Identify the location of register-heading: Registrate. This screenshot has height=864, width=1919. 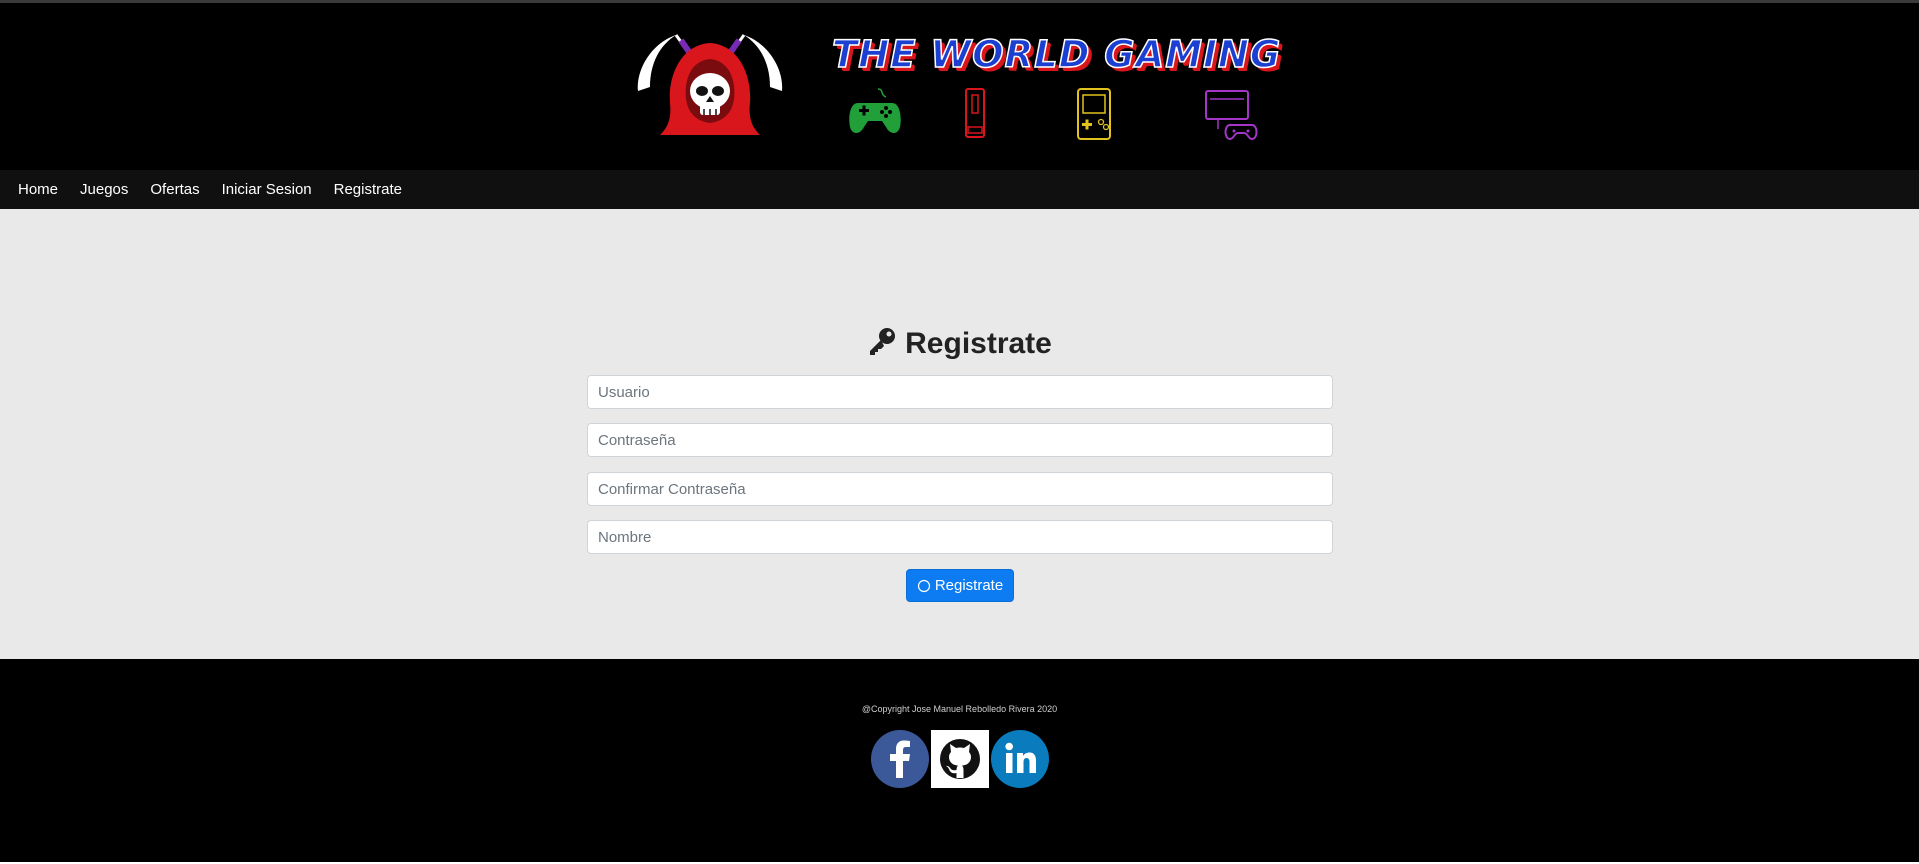
(959, 344).